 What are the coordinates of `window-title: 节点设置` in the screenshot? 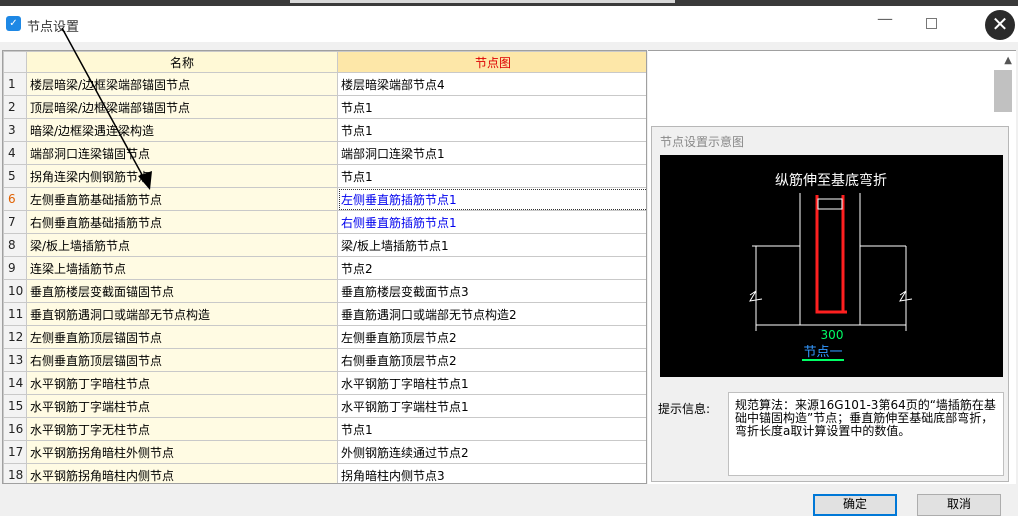 It's located at (53, 27).